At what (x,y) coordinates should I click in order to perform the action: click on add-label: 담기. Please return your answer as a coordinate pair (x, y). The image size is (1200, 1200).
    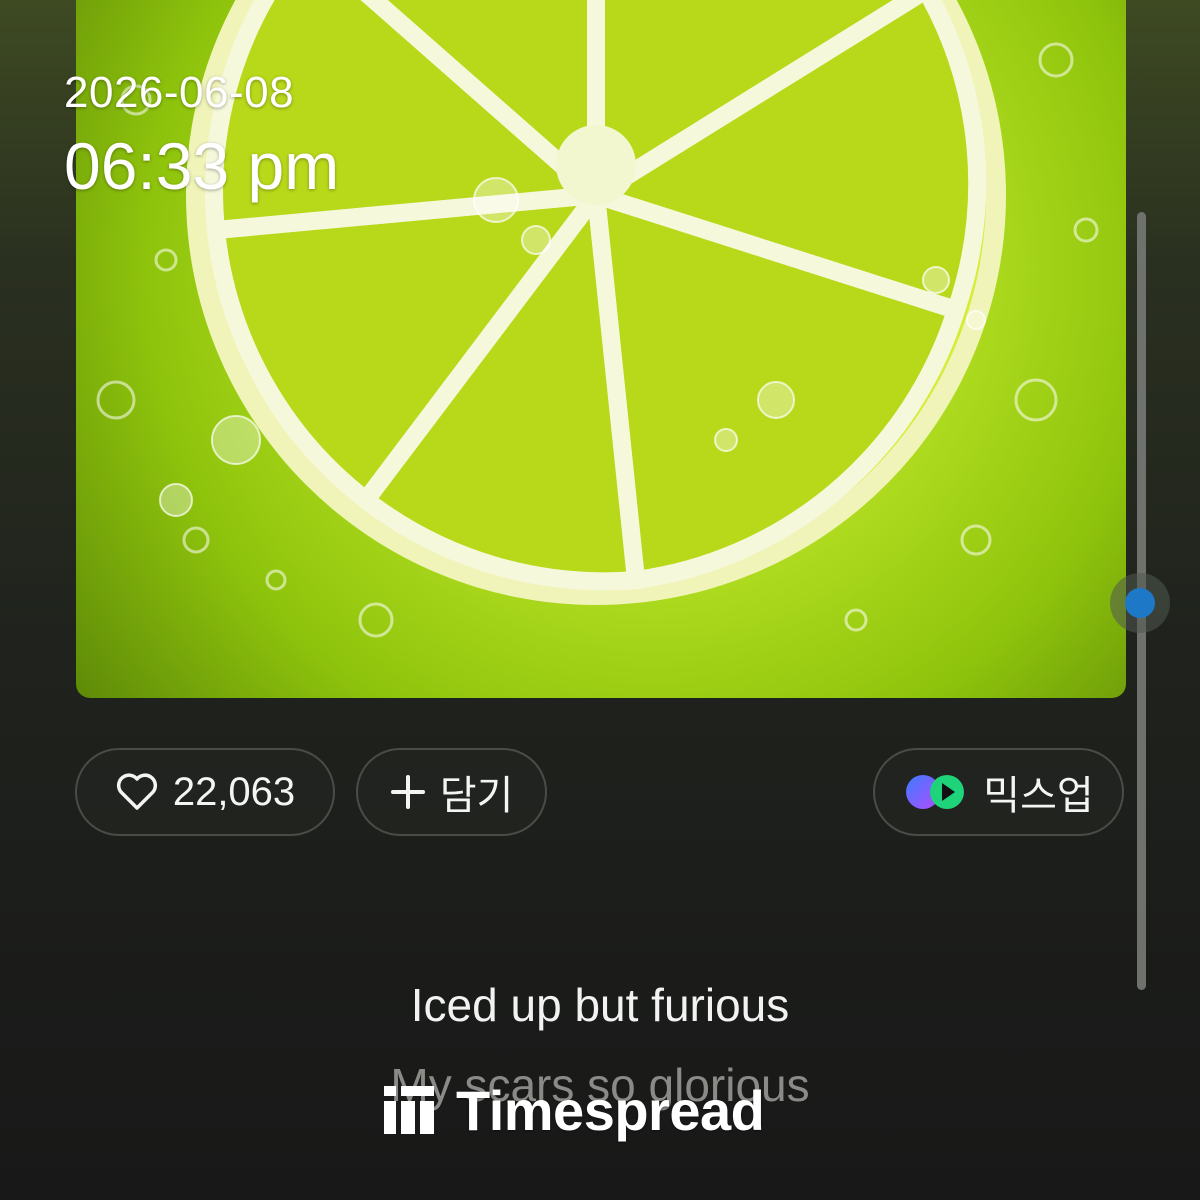
    Looking at the image, I should click on (476, 796).